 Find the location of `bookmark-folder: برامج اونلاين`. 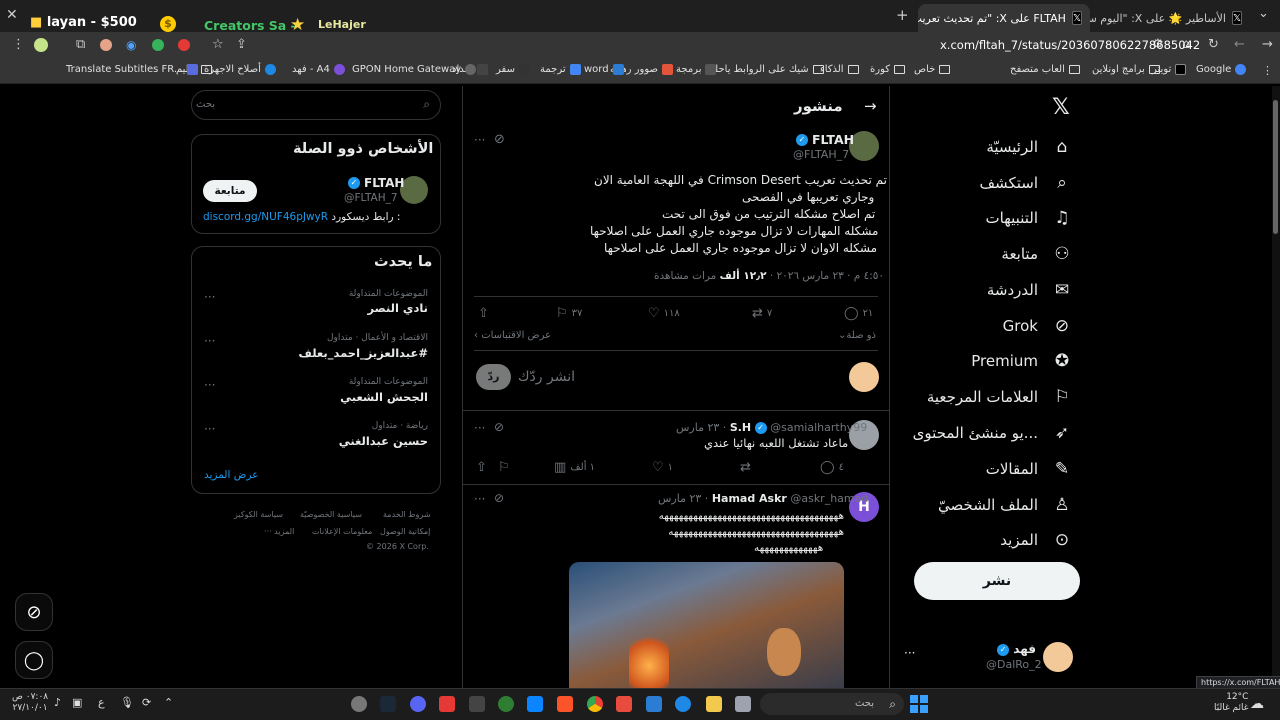

bookmark-folder: برامج اونلاين is located at coordinates (1126, 69).